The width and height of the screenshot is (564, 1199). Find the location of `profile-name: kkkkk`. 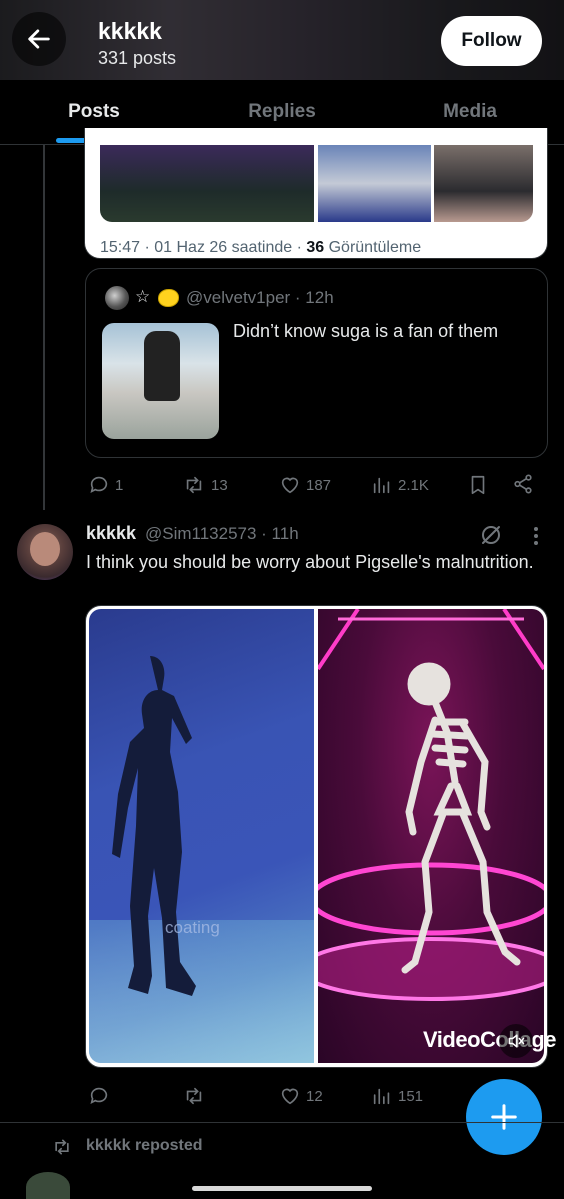

profile-name: kkkkk is located at coordinates (130, 31).